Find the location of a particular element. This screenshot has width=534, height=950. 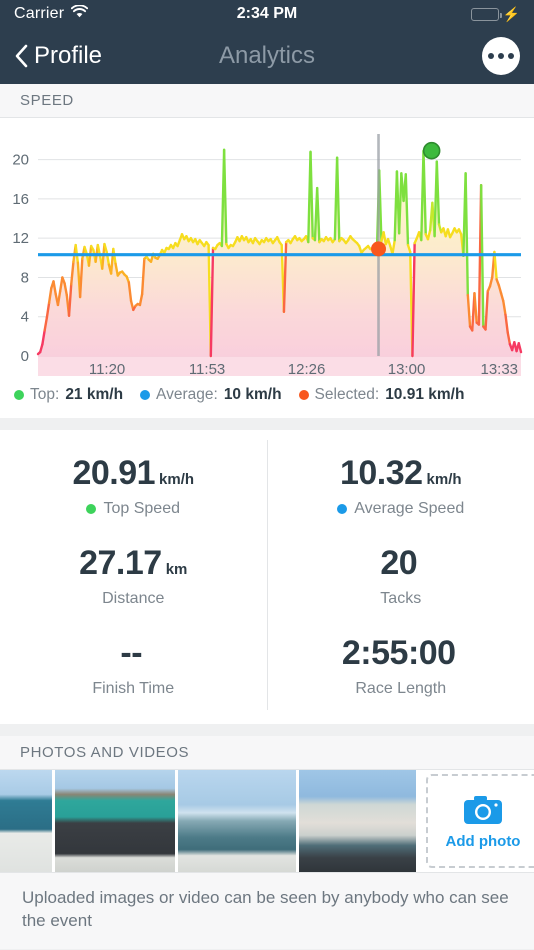

status-bar-right: ⚡ is located at coordinates (495, 14).